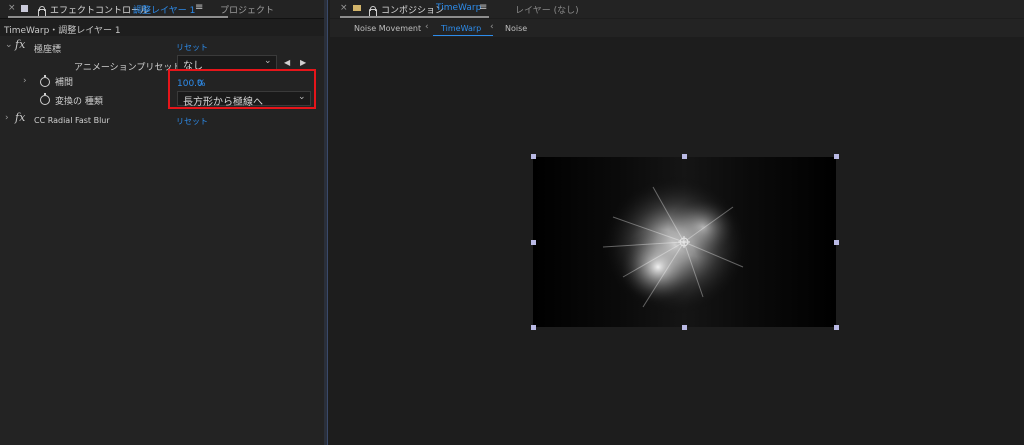  Describe the element at coordinates (72, 120) in the screenshot. I see `effect-name-radial: CC Radial Fast Blur` at that location.